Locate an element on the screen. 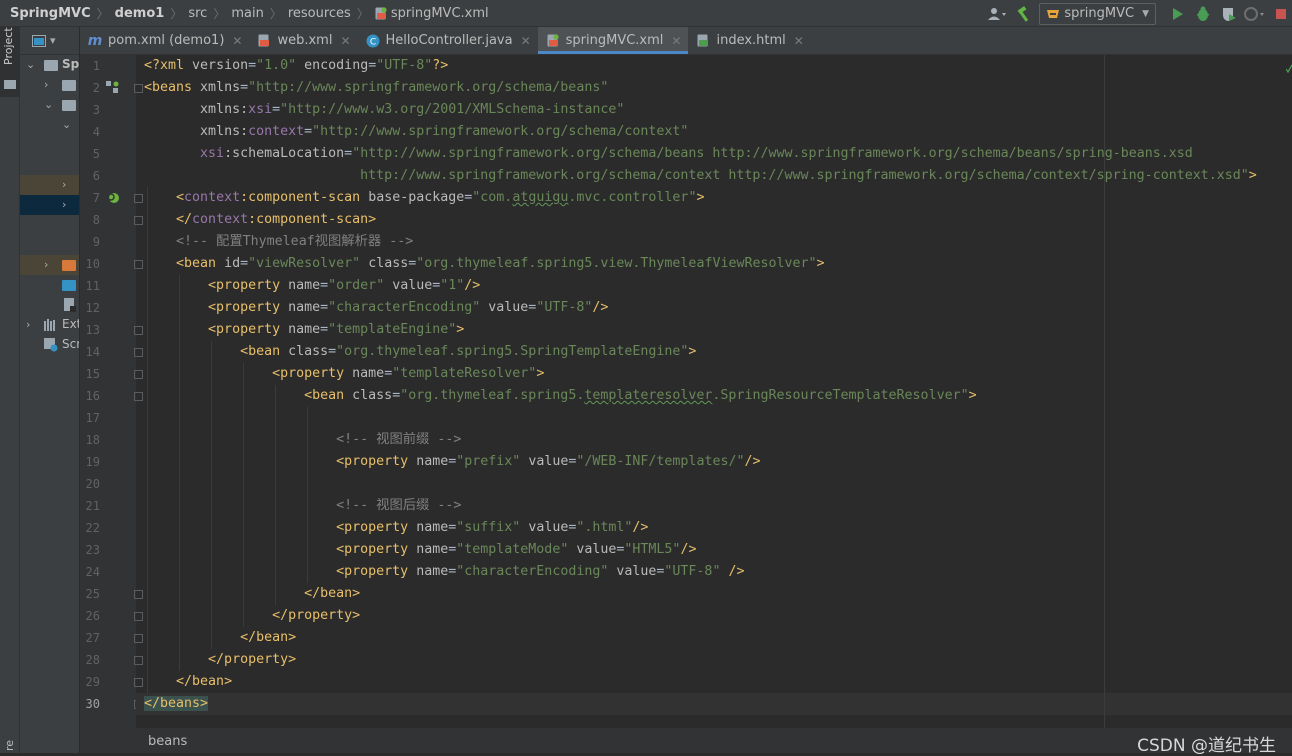  breadcrumb-item: springMVC.xml is located at coordinates (440, 13).